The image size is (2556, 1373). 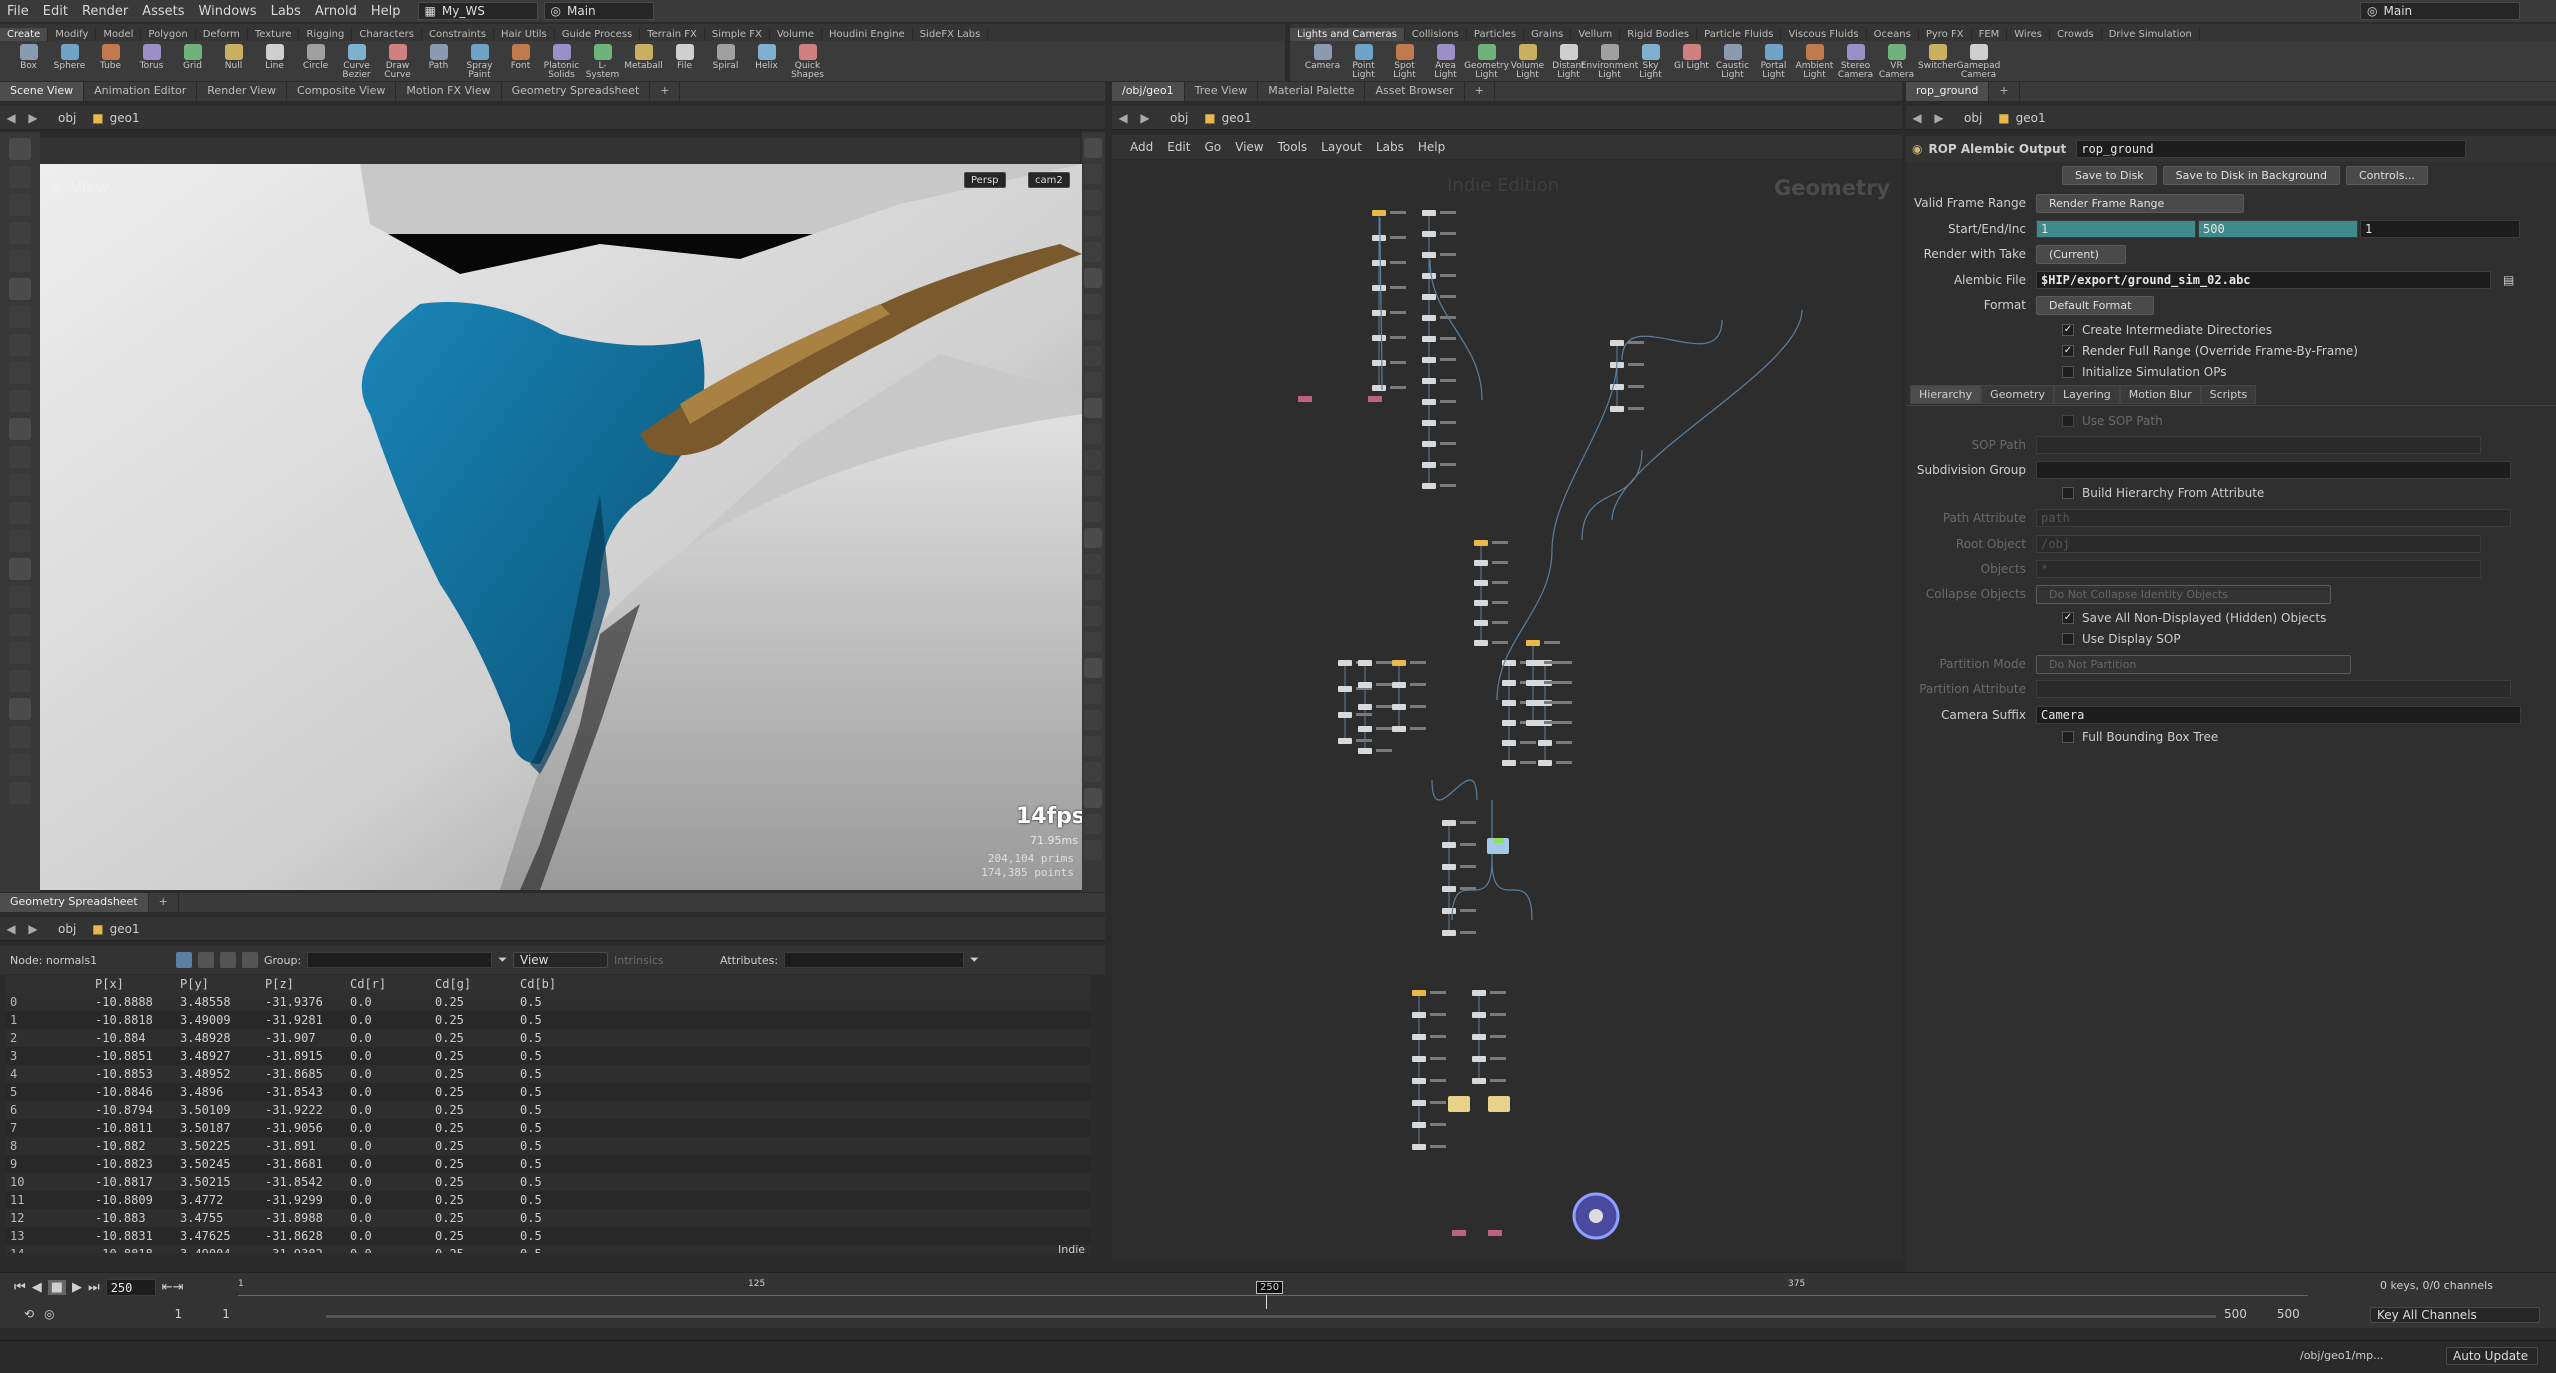 What do you see at coordinates (1093, 356) in the screenshot?
I see `snap-icon` at bounding box center [1093, 356].